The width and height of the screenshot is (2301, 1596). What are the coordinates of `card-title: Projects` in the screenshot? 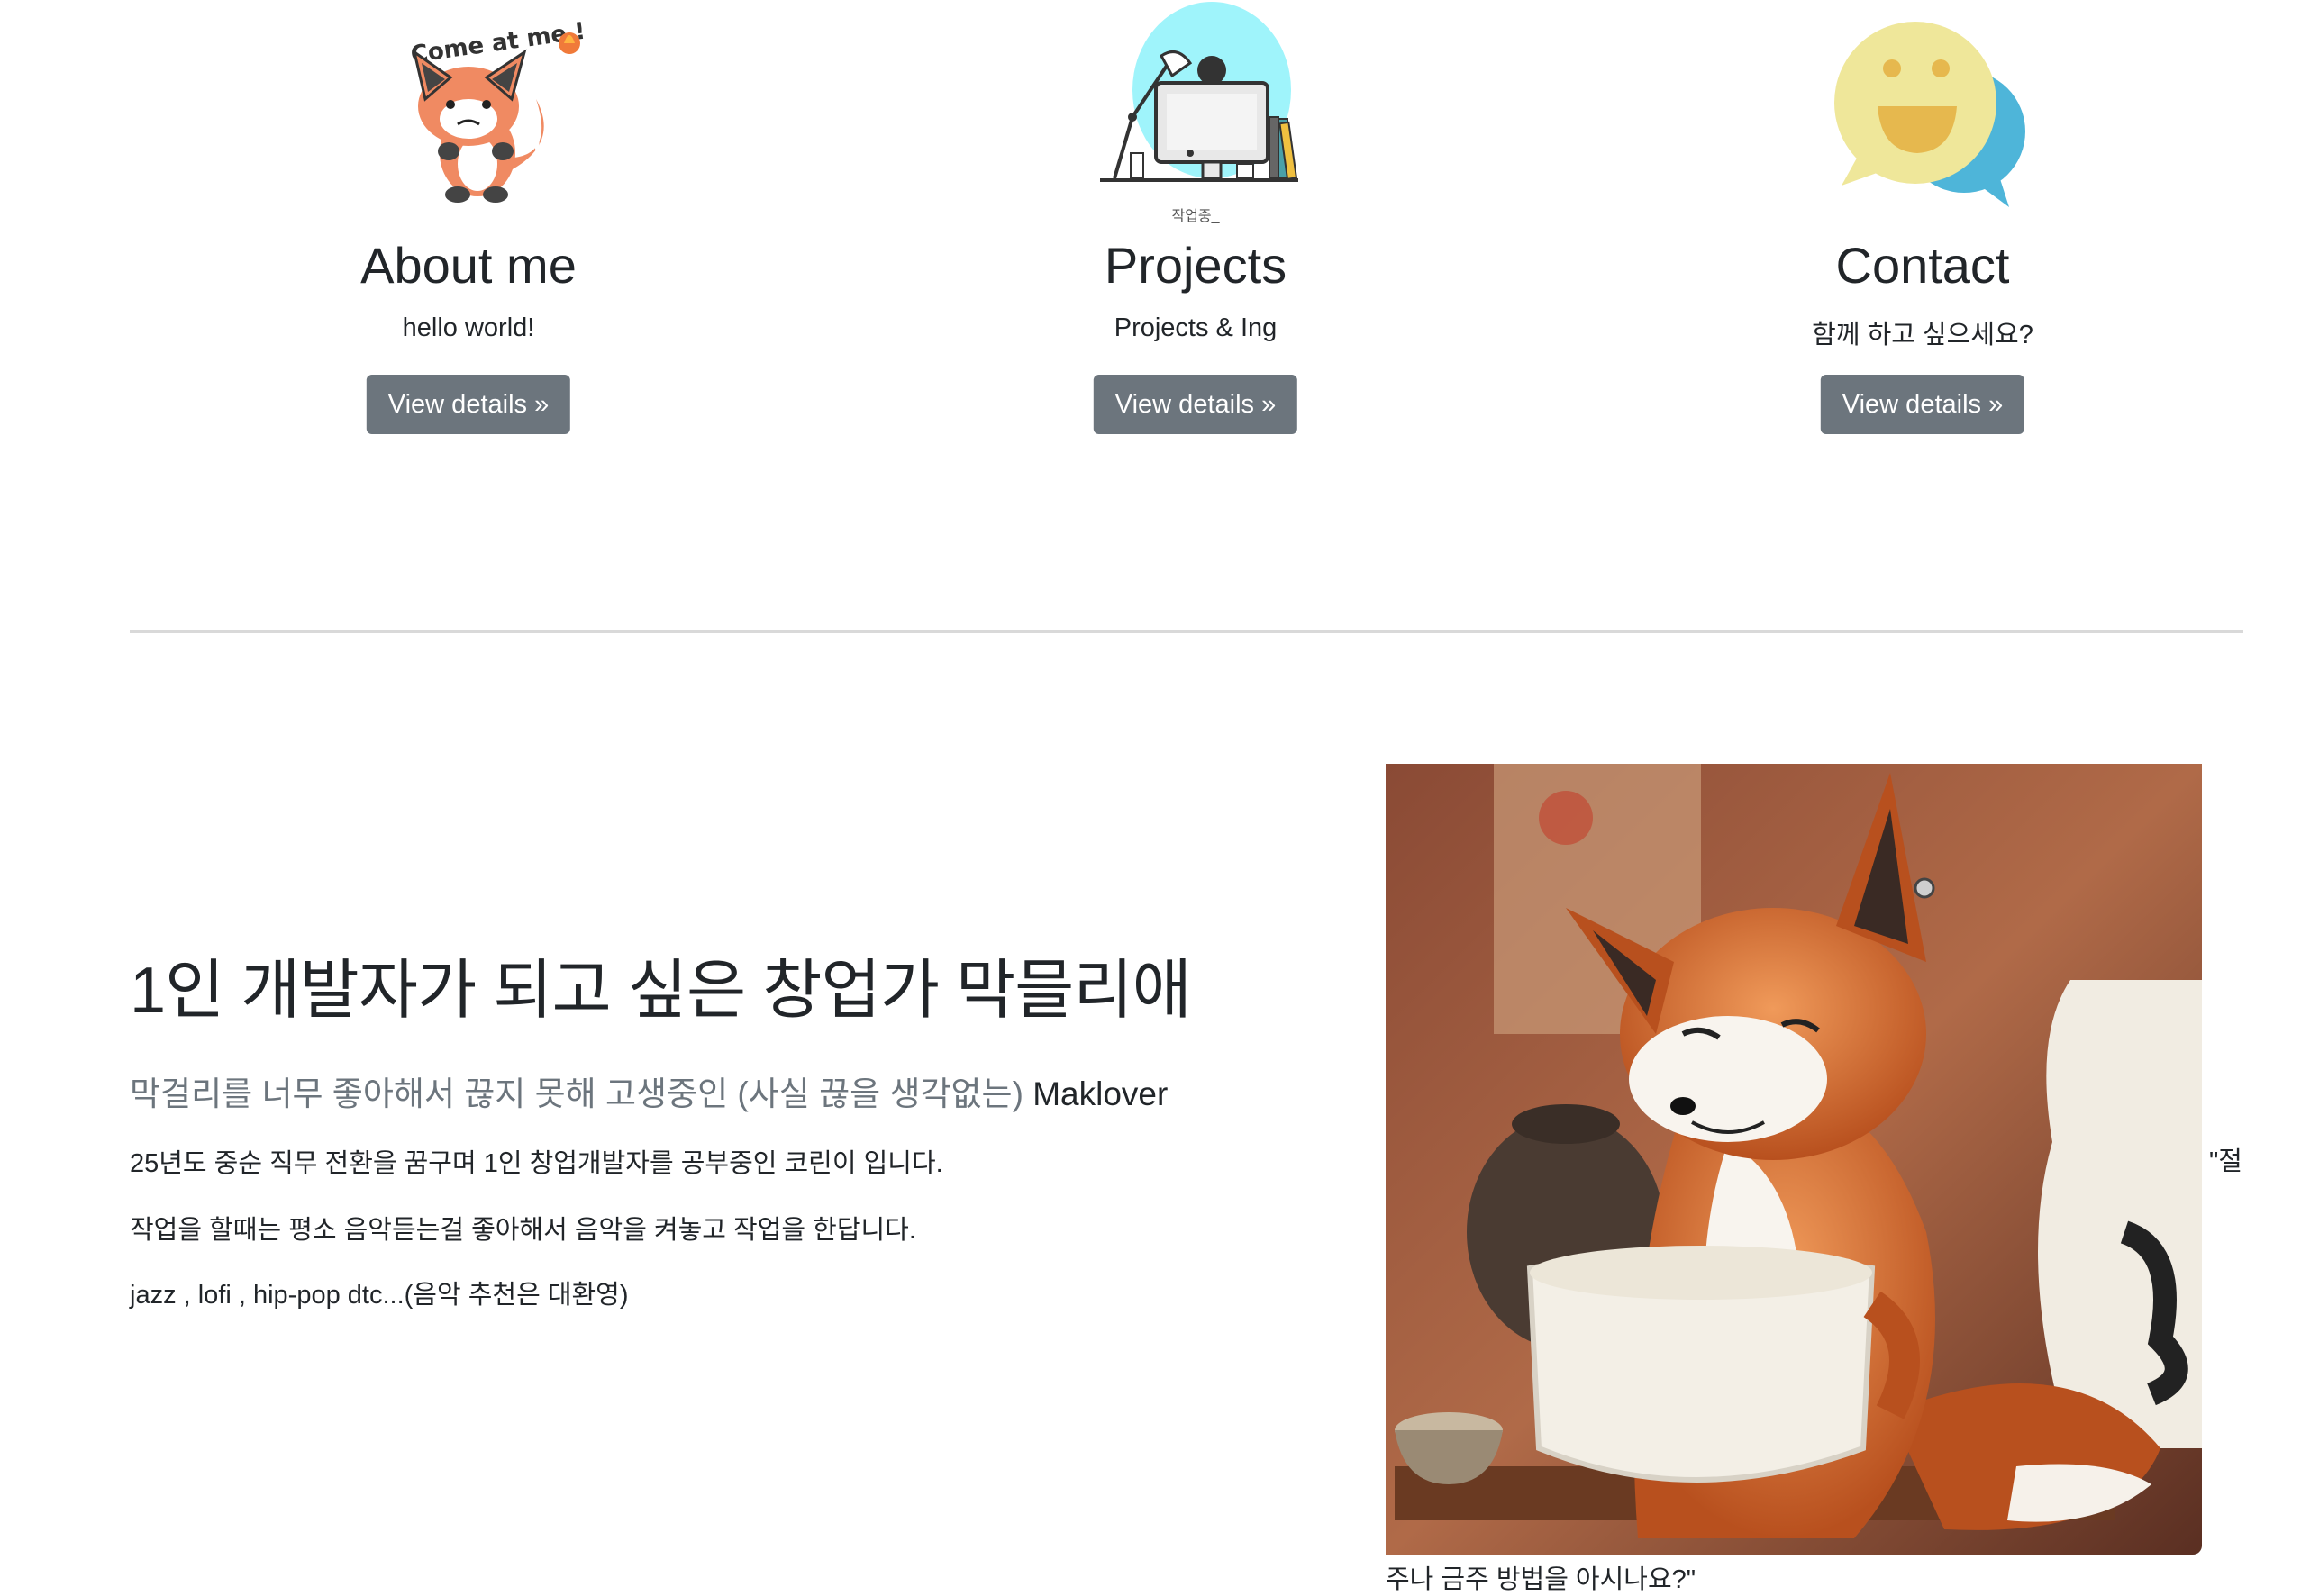 It's located at (1195, 265).